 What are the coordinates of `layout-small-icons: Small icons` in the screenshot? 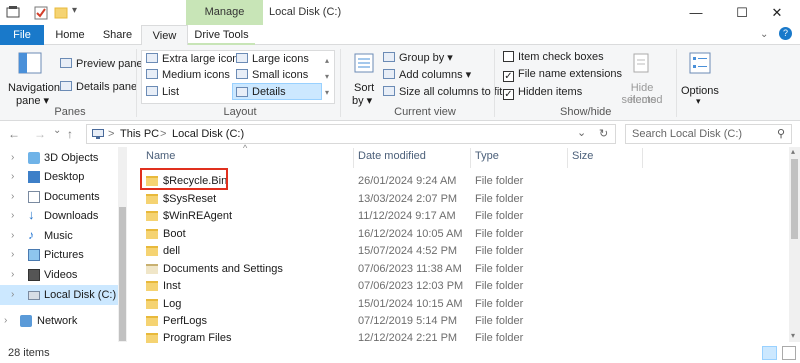 It's located at (272, 75).